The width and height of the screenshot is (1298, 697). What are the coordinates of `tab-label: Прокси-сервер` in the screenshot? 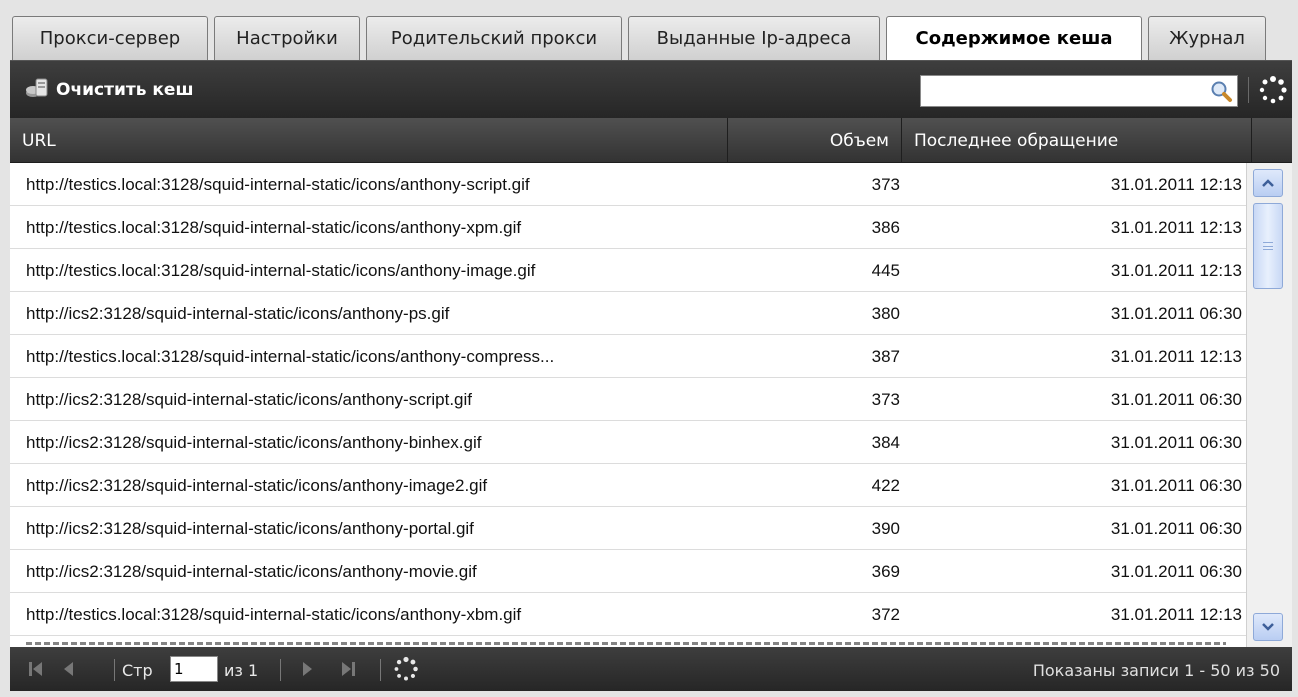 It's located at (110, 38).